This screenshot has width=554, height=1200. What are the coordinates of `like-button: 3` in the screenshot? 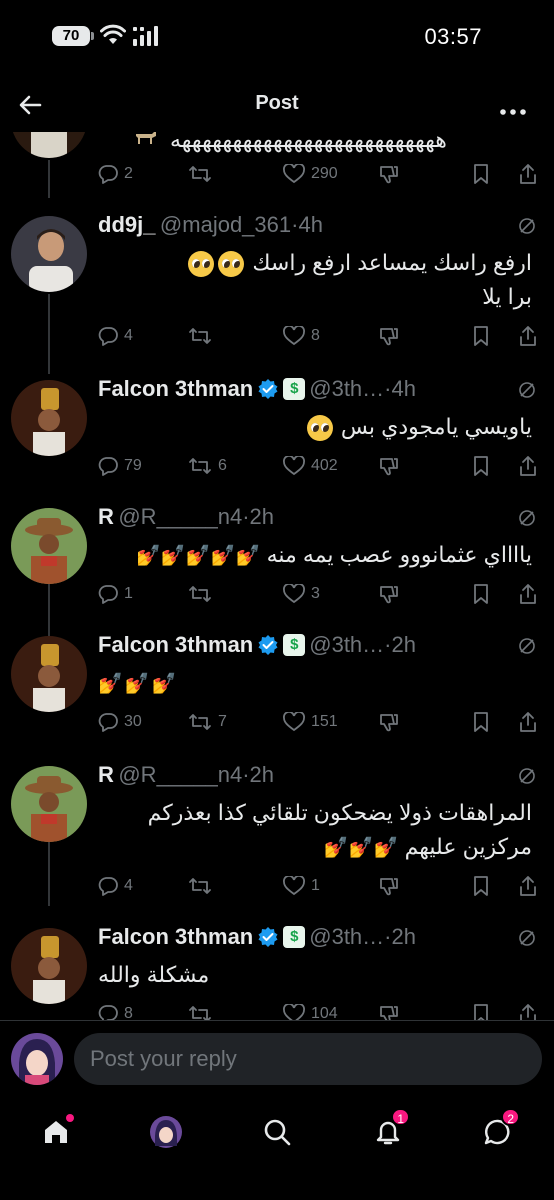 It's located at (301, 594).